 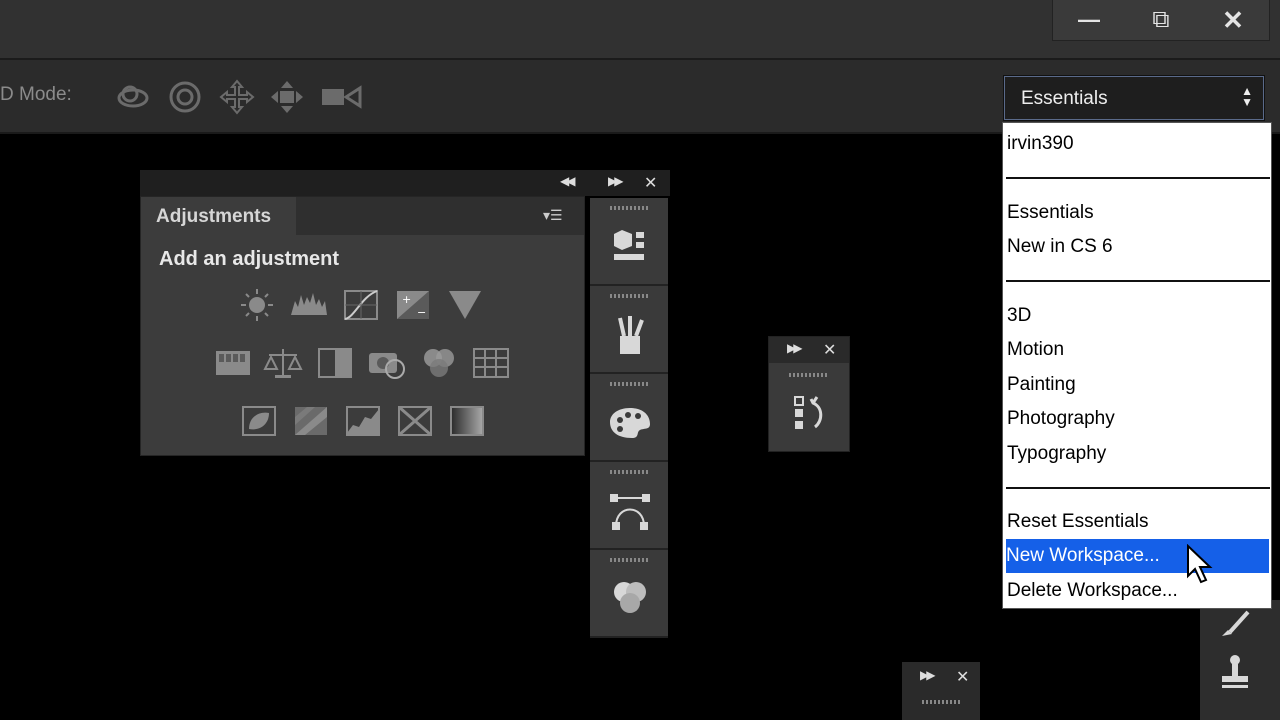 I want to click on select-arrows-icon: ▲ ▼, so click(x=1247, y=97).